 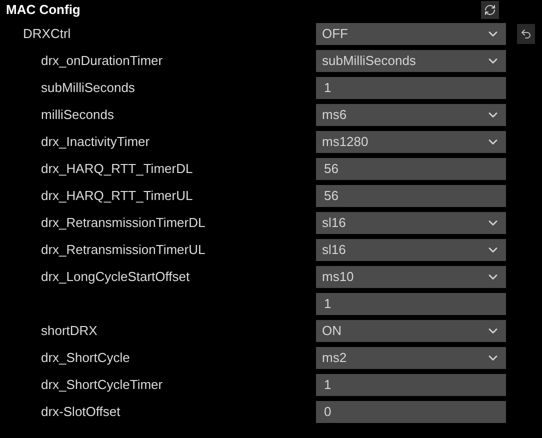 I want to click on field-label: milliSeconds, so click(x=77, y=114).